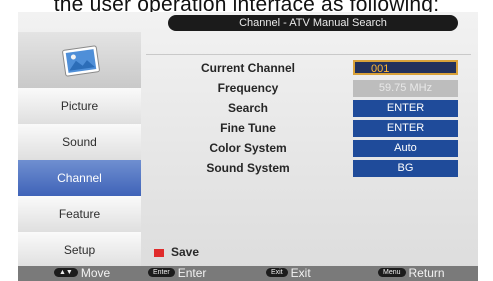 Image resolution: width=493 pixels, height=281 pixels. What do you see at coordinates (192, 273) in the screenshot?
I see `hint-enter-label: Enter` at bounding box center [192, 273].